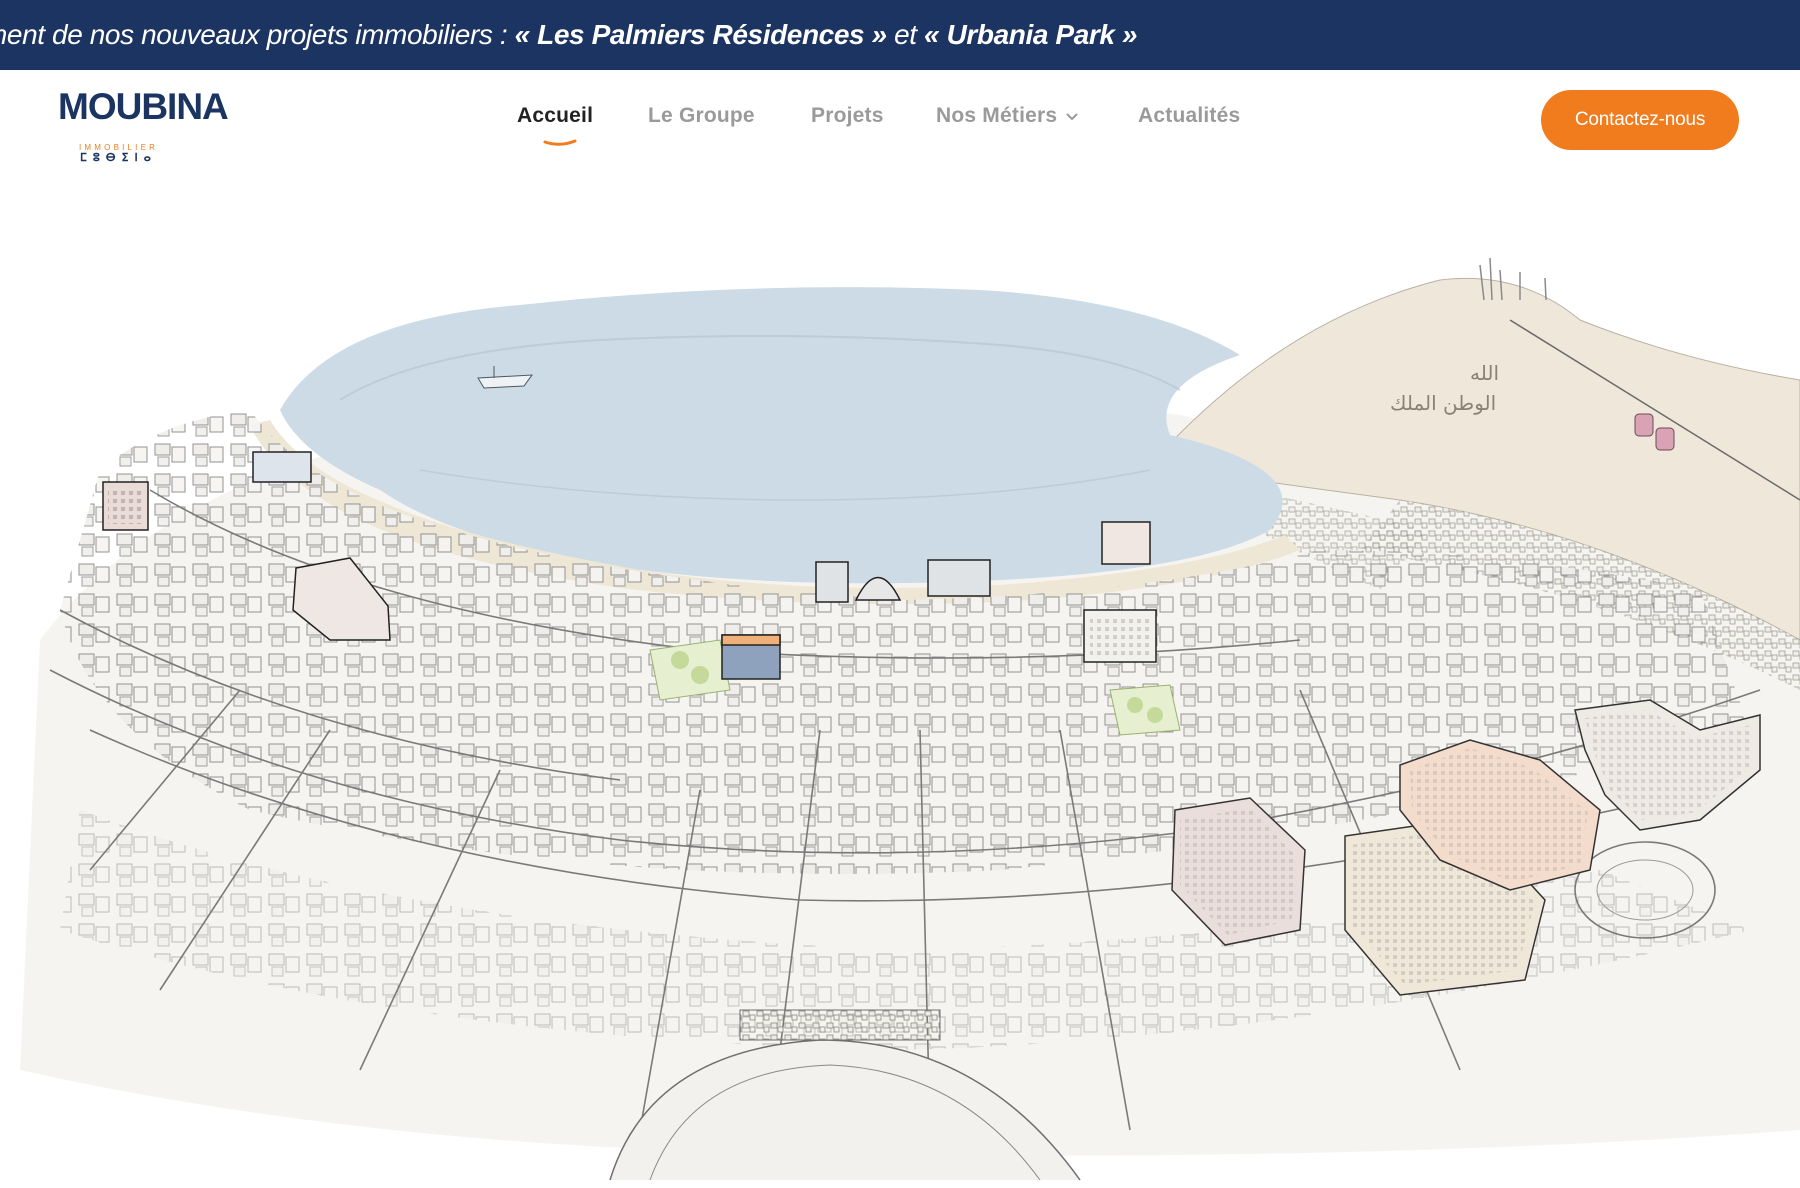  Describe the element at coordinates (1030, 34) in the screenshot. I see `ticker-project-urbania: « Urbania Park »` at that location.